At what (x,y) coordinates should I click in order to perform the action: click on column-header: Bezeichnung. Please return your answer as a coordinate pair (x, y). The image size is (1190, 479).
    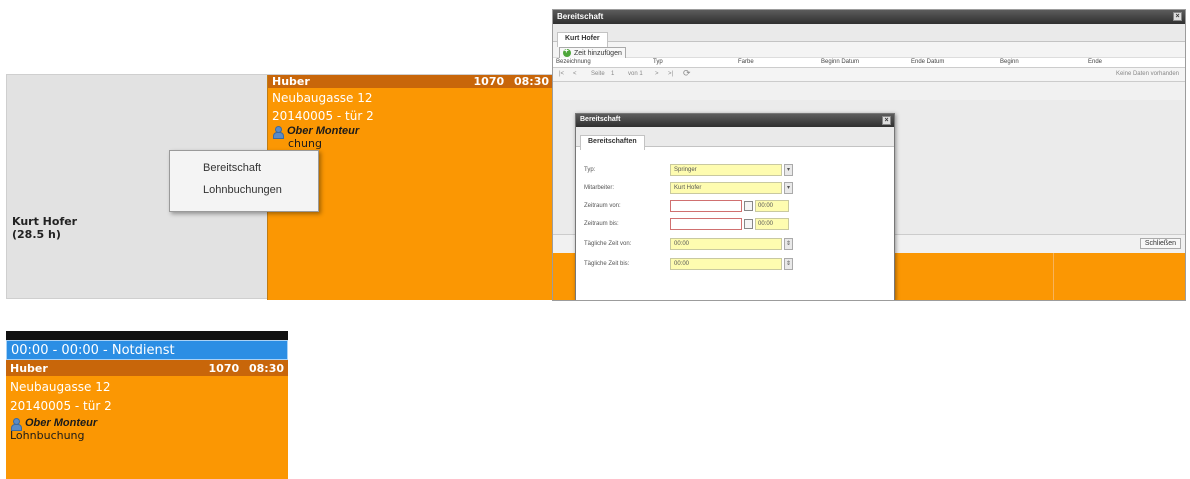
    Looking at the image, I should click on (573, 62).